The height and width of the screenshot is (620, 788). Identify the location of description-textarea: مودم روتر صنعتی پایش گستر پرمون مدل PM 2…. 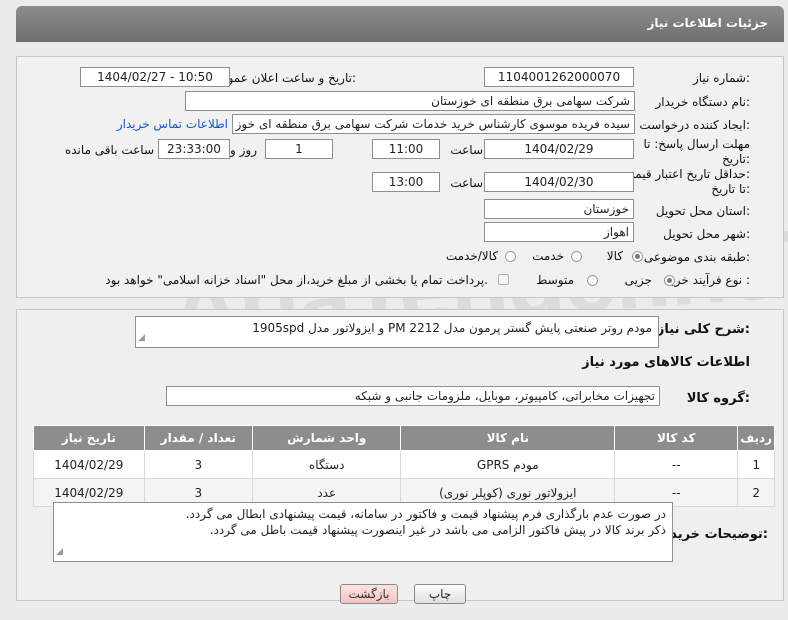
(397, 332).